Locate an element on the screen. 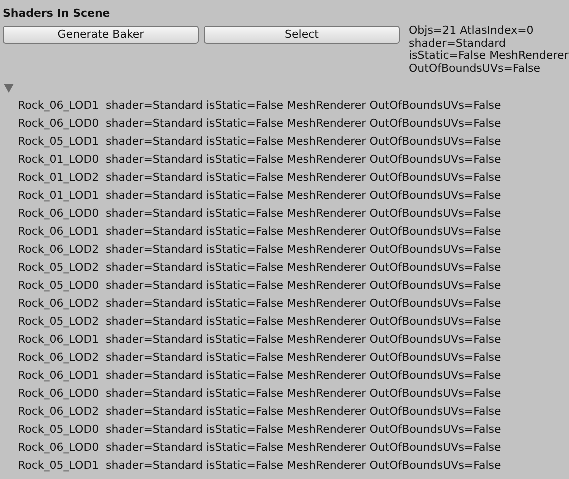 The height and width of the screenshot is (479, 569). action-button: Generate Baker is located at coordinates (101, 35).